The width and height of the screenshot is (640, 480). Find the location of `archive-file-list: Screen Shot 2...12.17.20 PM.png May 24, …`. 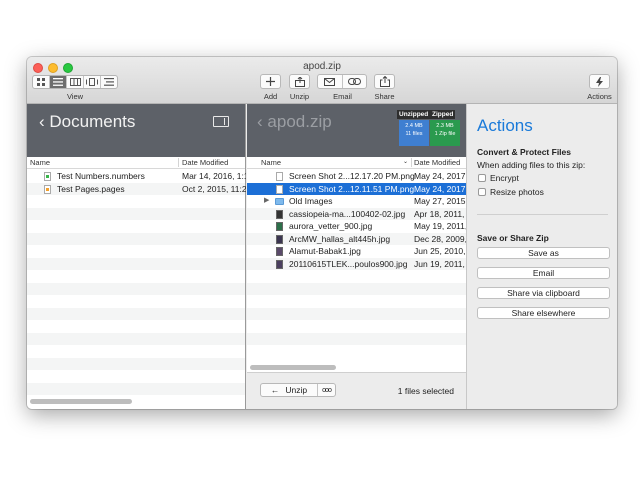

archive-file-list: Screen Shot 2...12.17.20 PM.png May 24, … is located at coordinates (356, 257).